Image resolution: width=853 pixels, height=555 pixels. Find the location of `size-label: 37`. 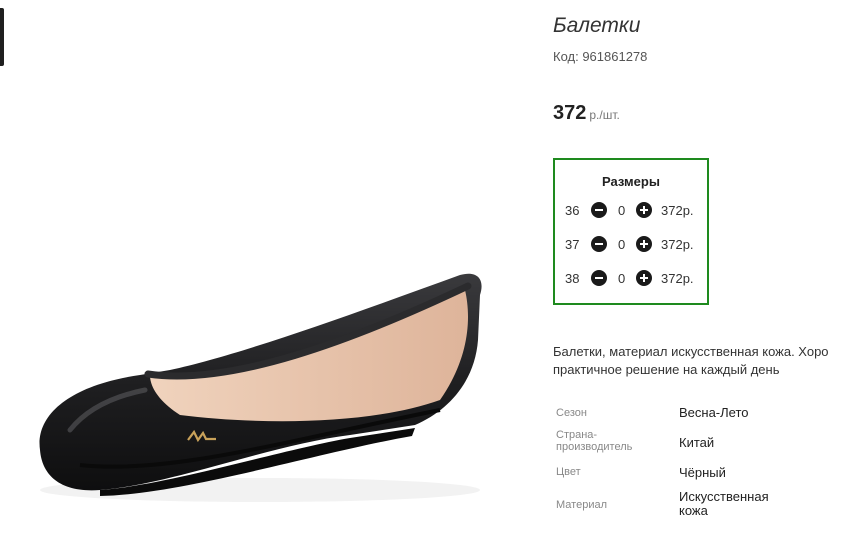

size-label: 37 is located at coordinates (572, 244).